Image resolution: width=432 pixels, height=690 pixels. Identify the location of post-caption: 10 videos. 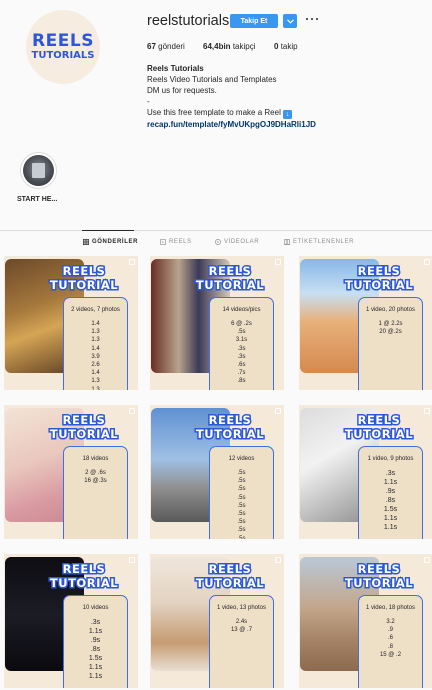
(95, 608).